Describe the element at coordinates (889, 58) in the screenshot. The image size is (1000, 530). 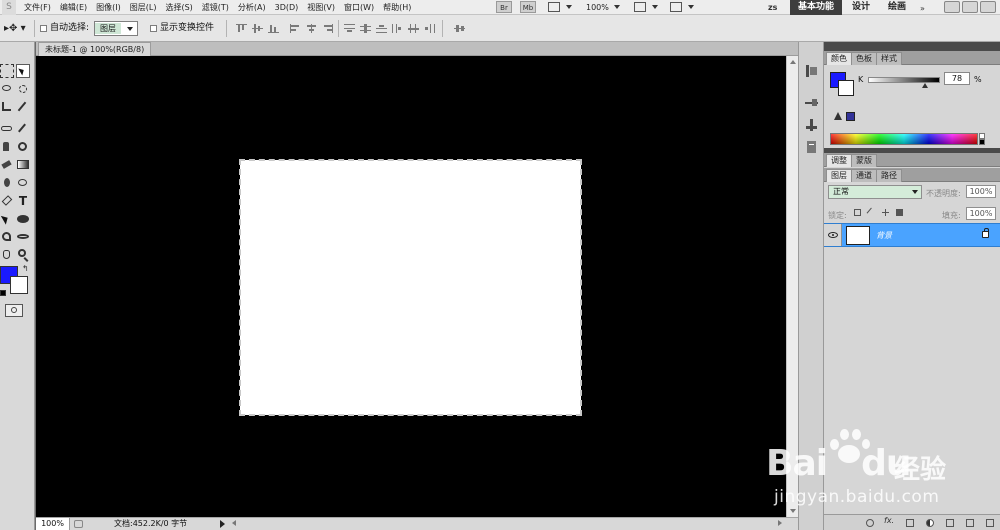
I see `tab-styles: 样式` at that location.